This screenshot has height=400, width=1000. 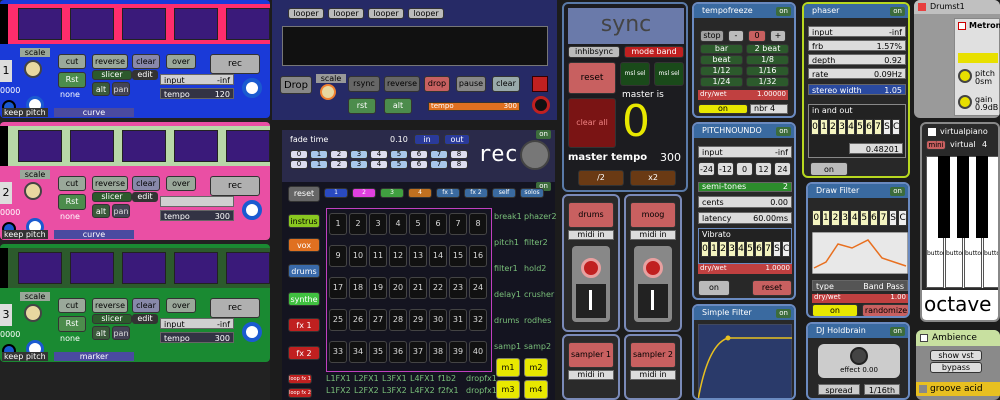 What do you see at coordinates (723, 109) in the screenshot?
I see `tf-on-button: on` at bounding box center [723, 109].